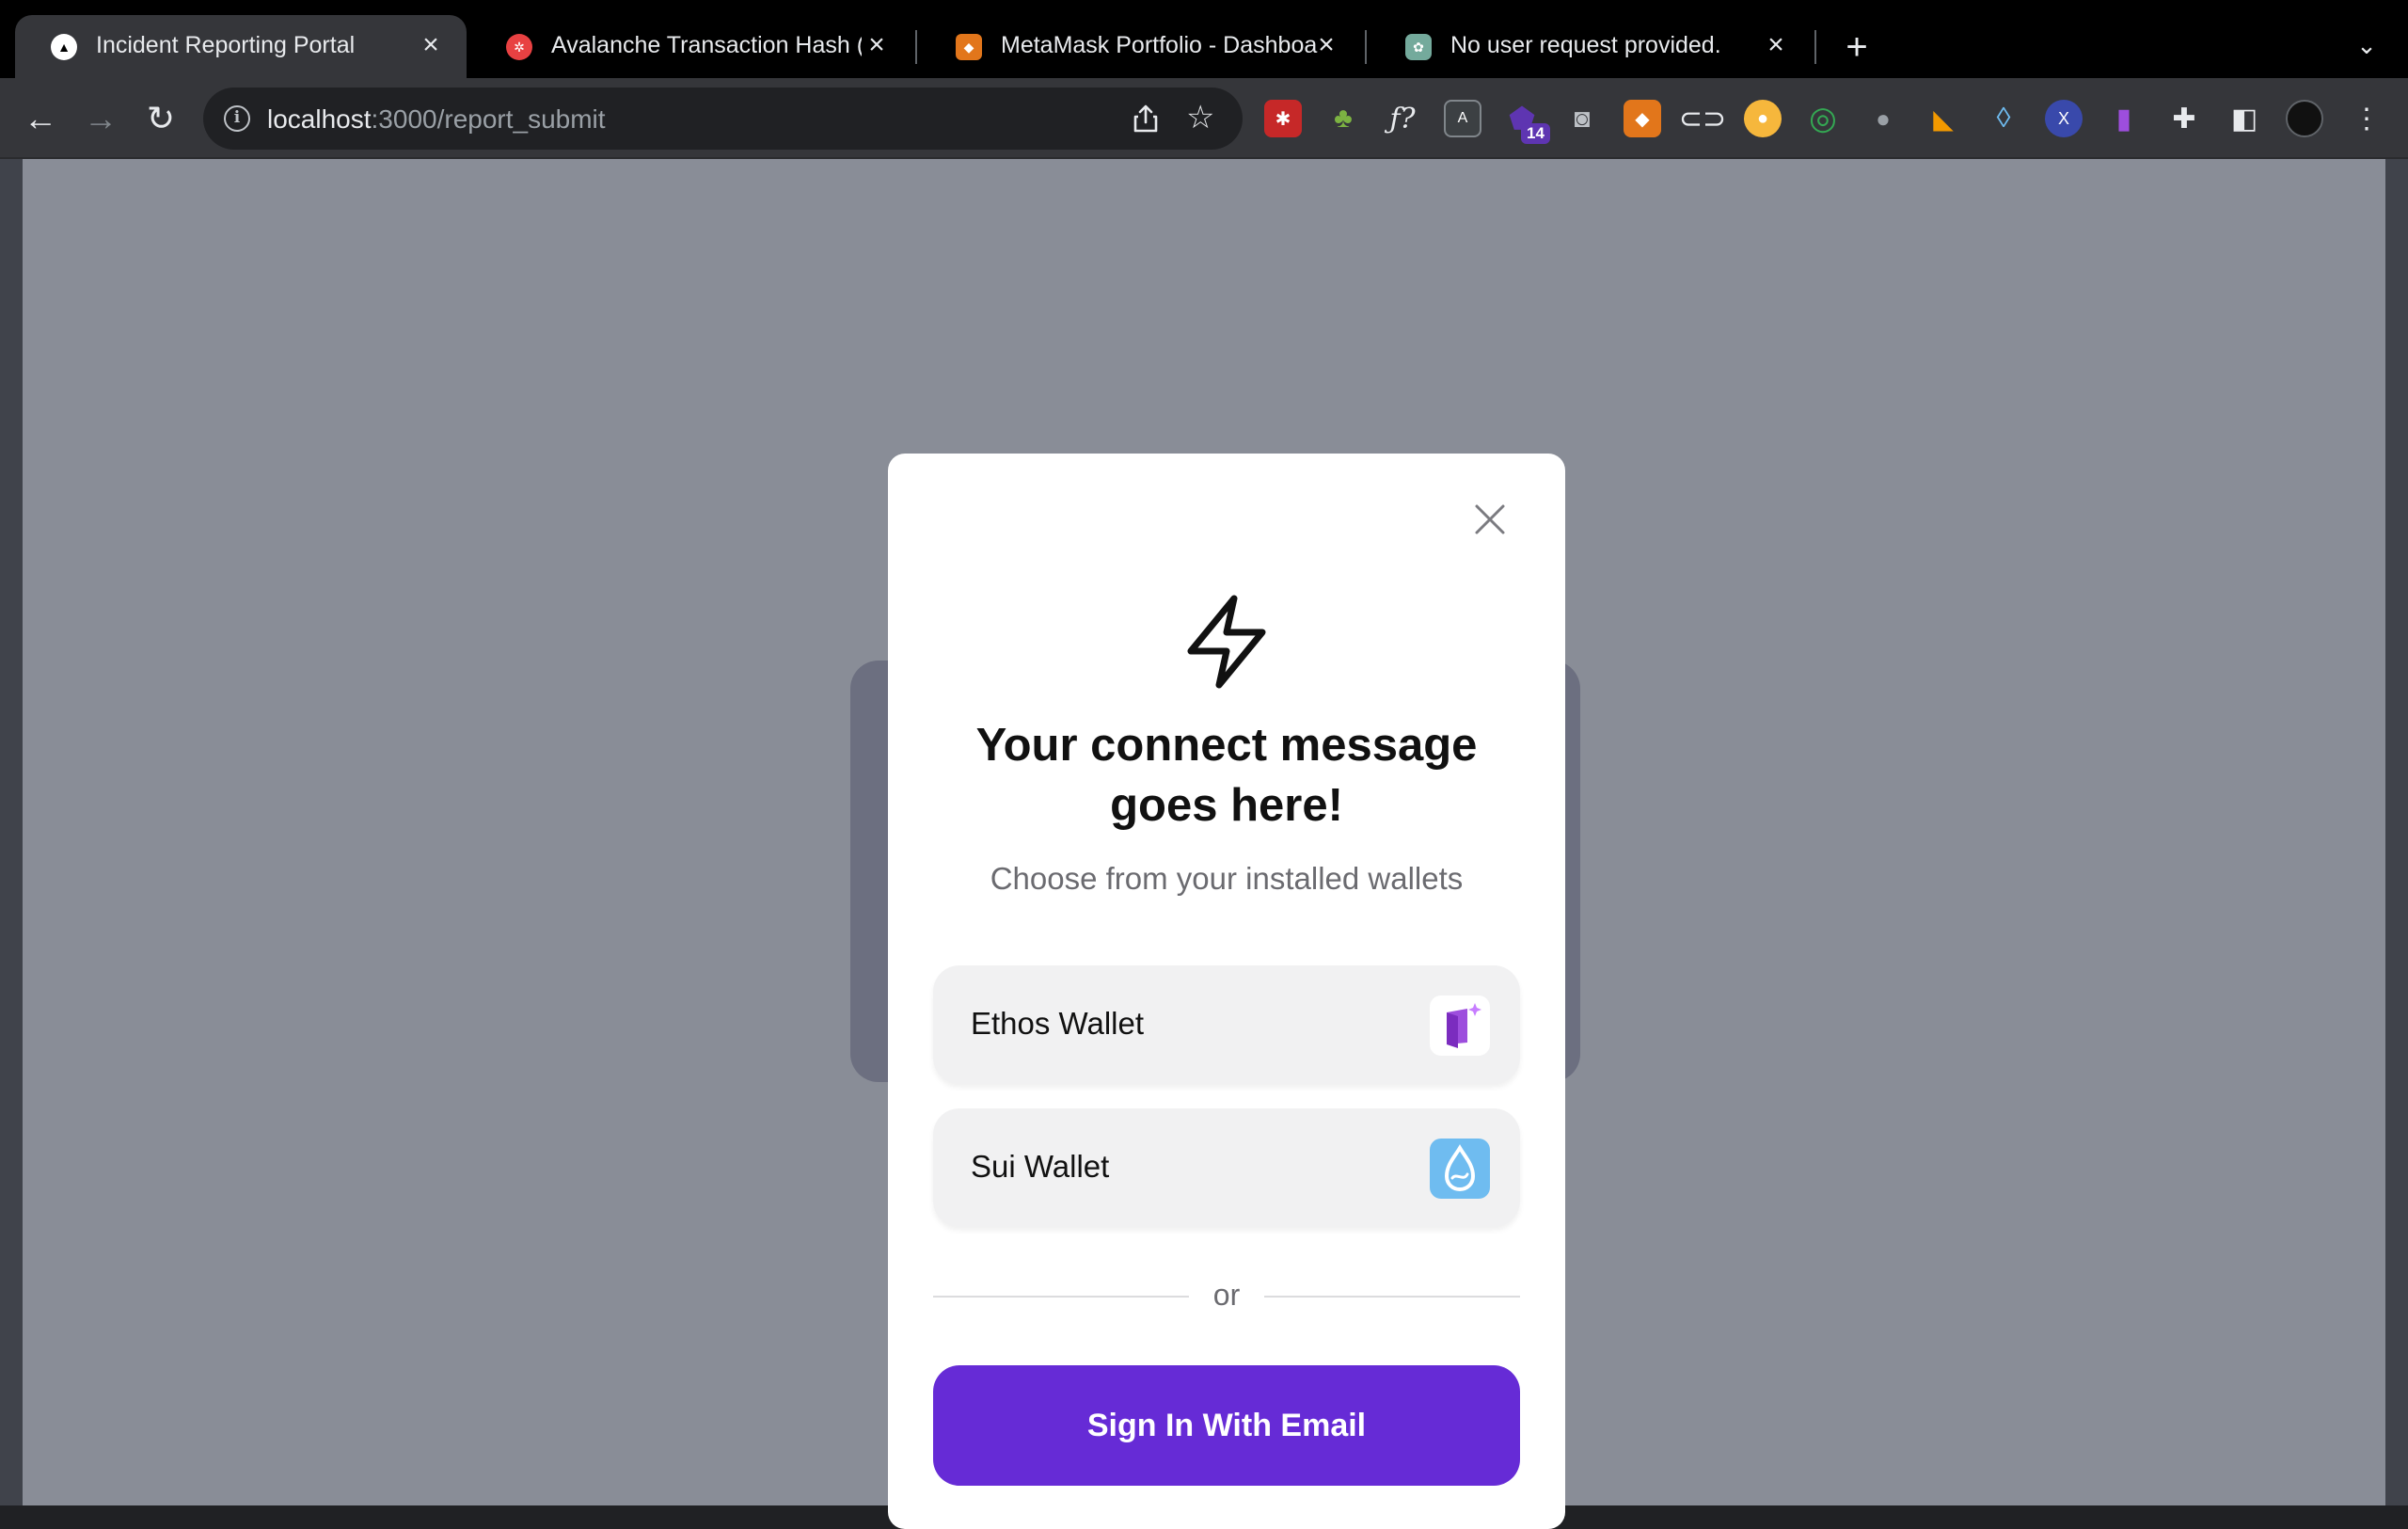  I want to click on url-path: :3000/report_submit, so click(489, 119).